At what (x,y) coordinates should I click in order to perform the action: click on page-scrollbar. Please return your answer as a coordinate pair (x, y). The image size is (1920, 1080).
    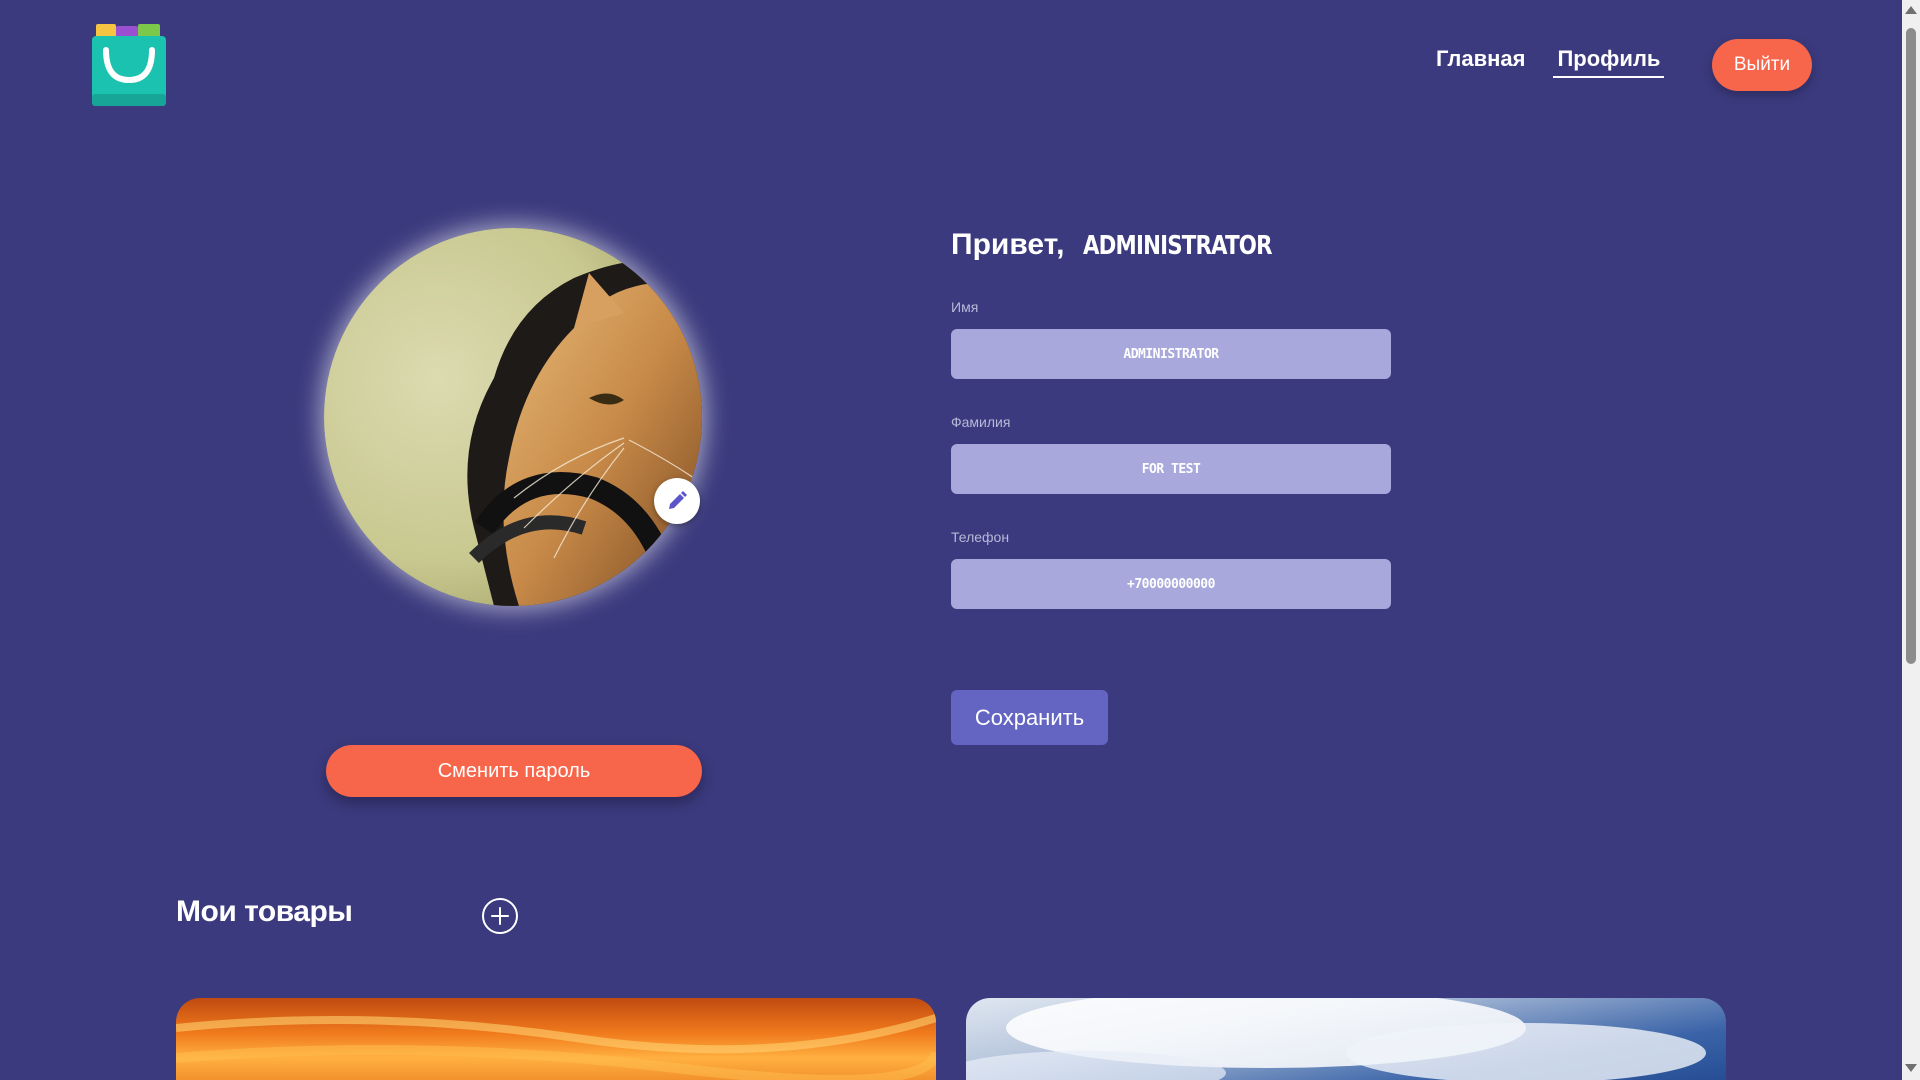
    Looking at the image, I should click on (1911, 540).